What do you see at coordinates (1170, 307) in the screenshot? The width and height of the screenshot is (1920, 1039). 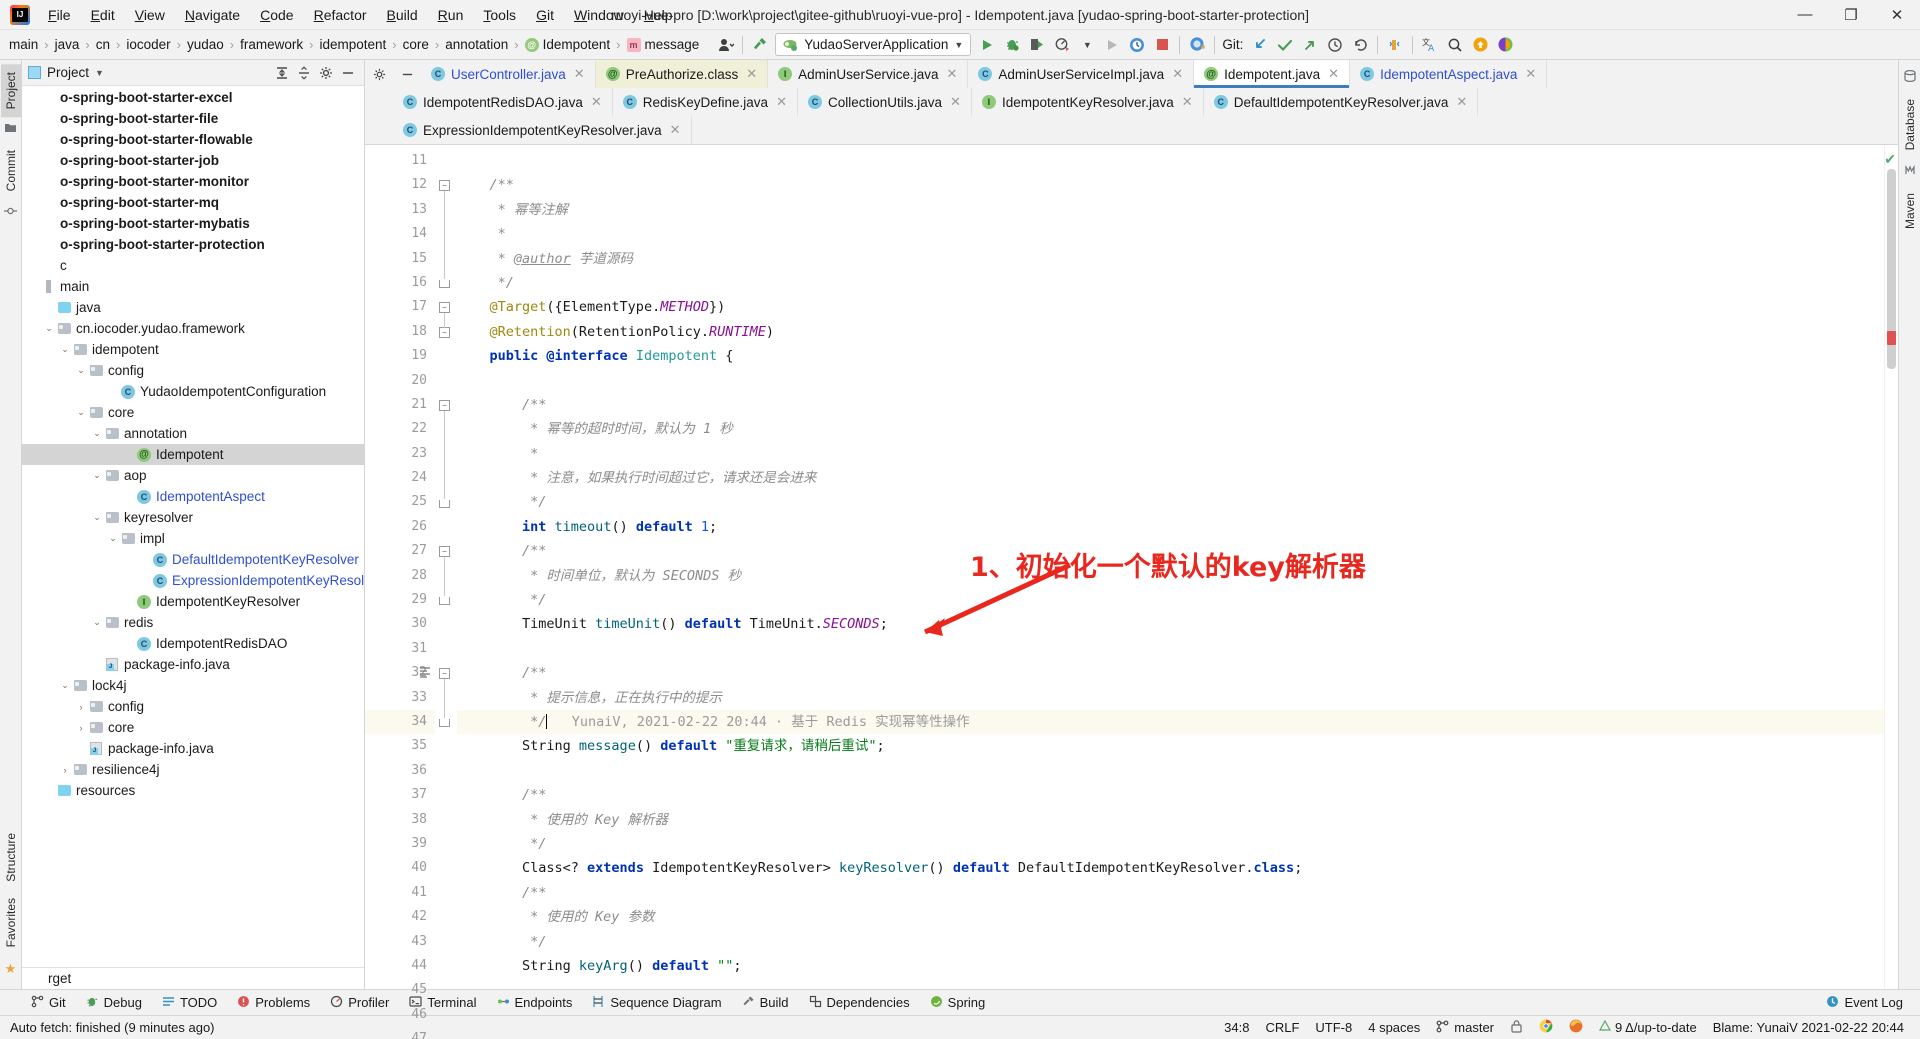 I see `code-line: @Target({ElementType.METHOD})` at bounding box center [1170, 307].